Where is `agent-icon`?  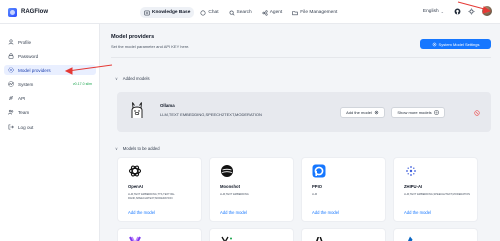
agent-icon is located at coordinates (265, 12).